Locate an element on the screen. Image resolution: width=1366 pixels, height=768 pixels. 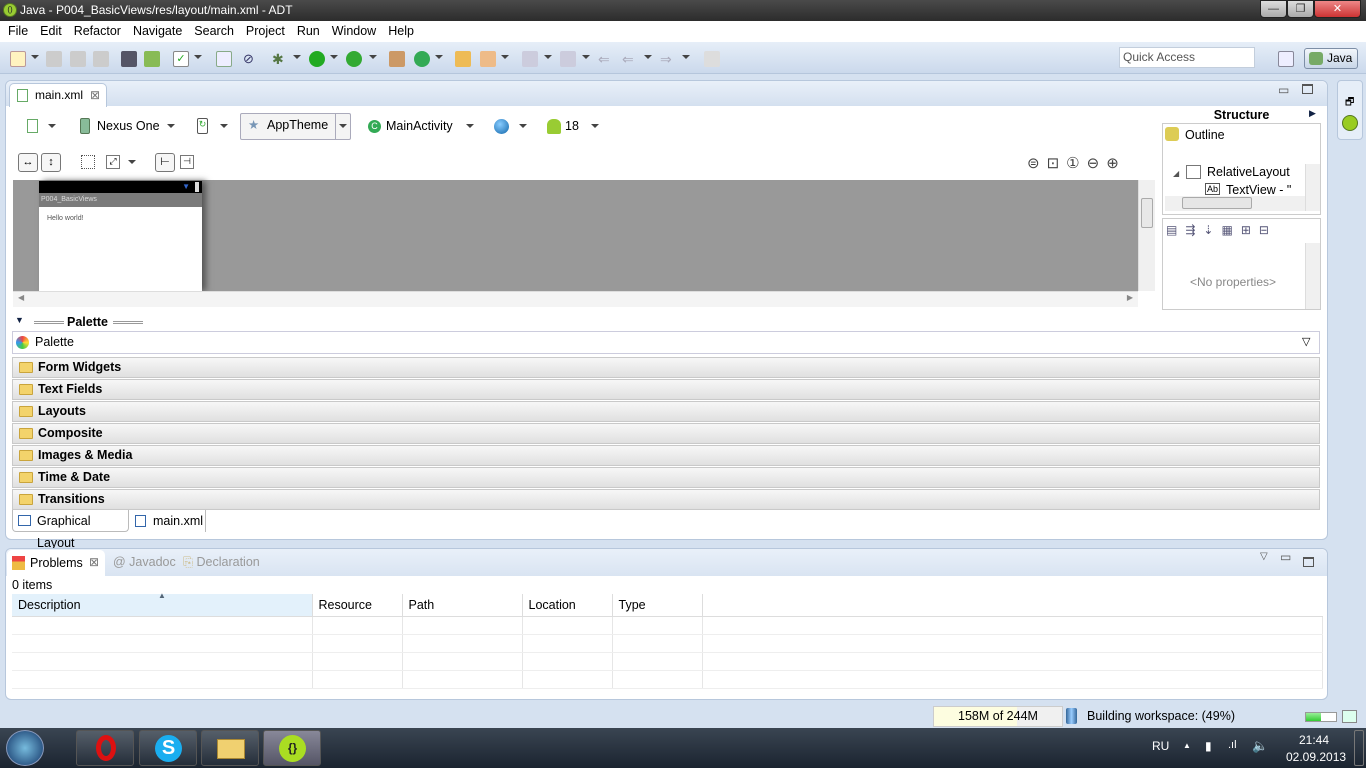
zoom-real-size-icon: ⊡ is located at coordinates (1057, 163).